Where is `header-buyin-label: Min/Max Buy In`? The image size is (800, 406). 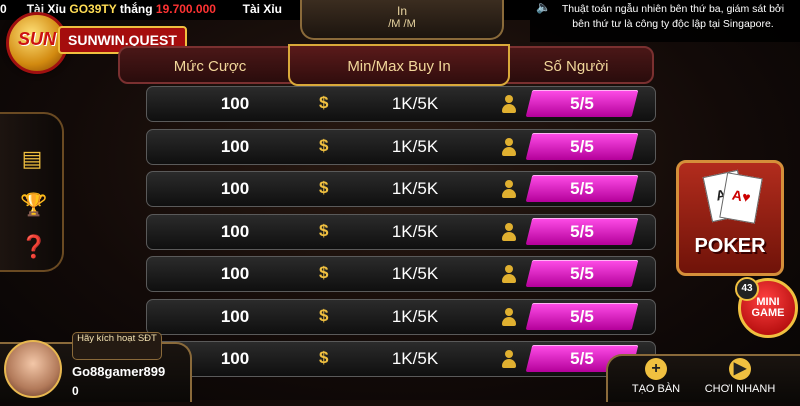
header-buyin-label: Min/Max Buy In is located at coordinates (399, 66).